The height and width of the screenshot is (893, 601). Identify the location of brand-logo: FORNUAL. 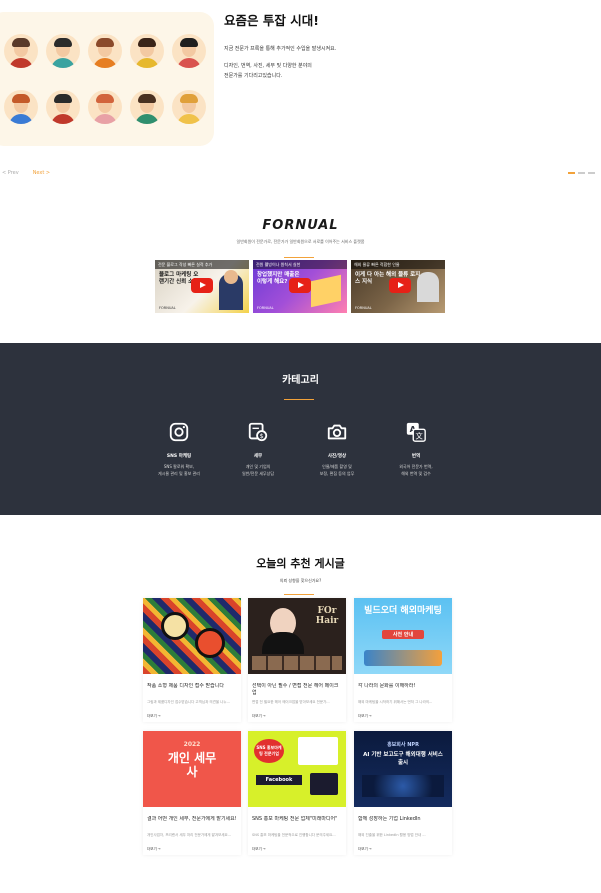
(300, 225).